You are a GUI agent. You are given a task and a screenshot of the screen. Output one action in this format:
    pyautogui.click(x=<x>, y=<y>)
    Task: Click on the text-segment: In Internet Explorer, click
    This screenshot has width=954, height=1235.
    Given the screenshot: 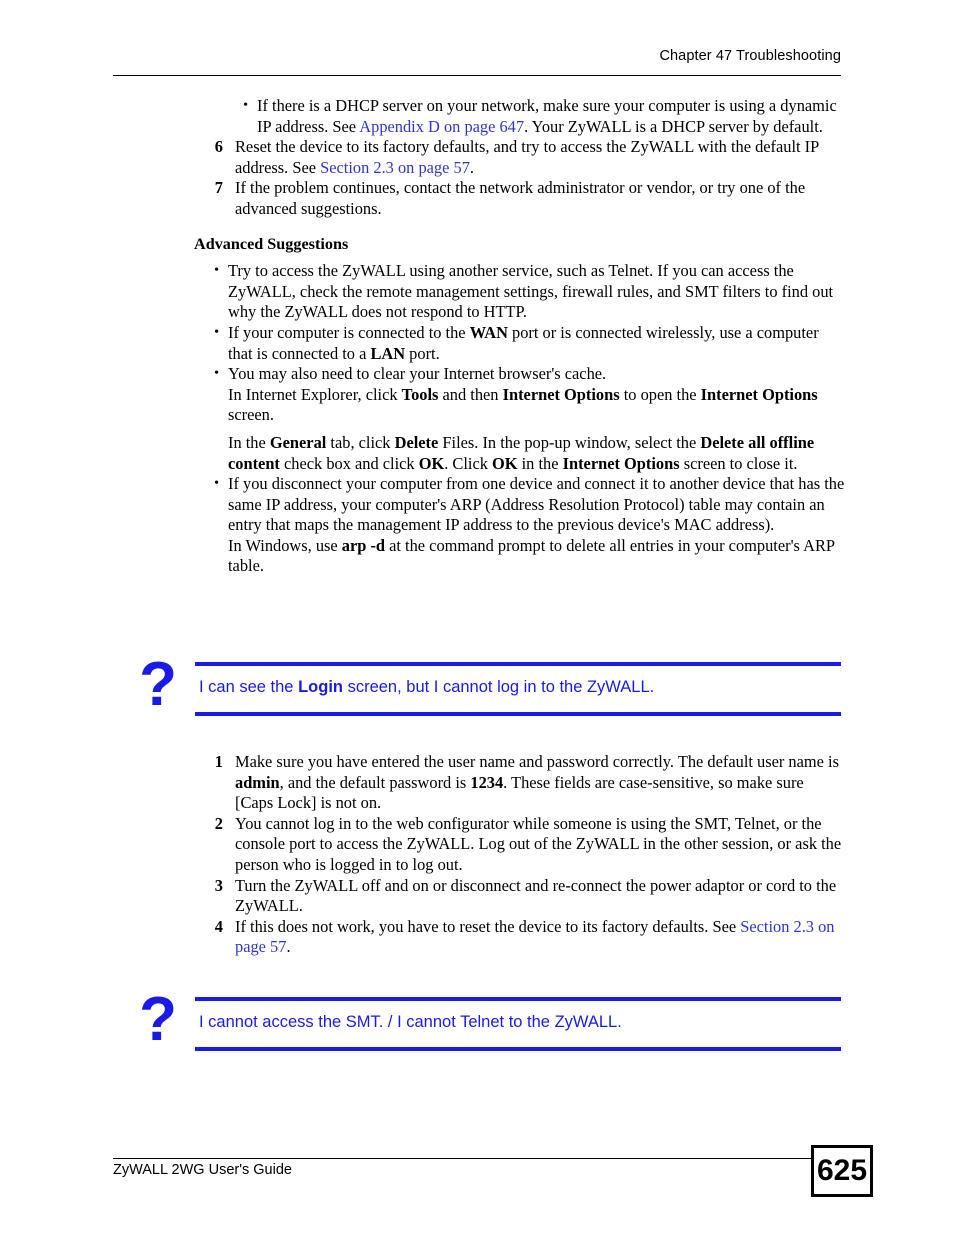 What is the action you would take?
    pyautogui.click(x=315, y=394)
    